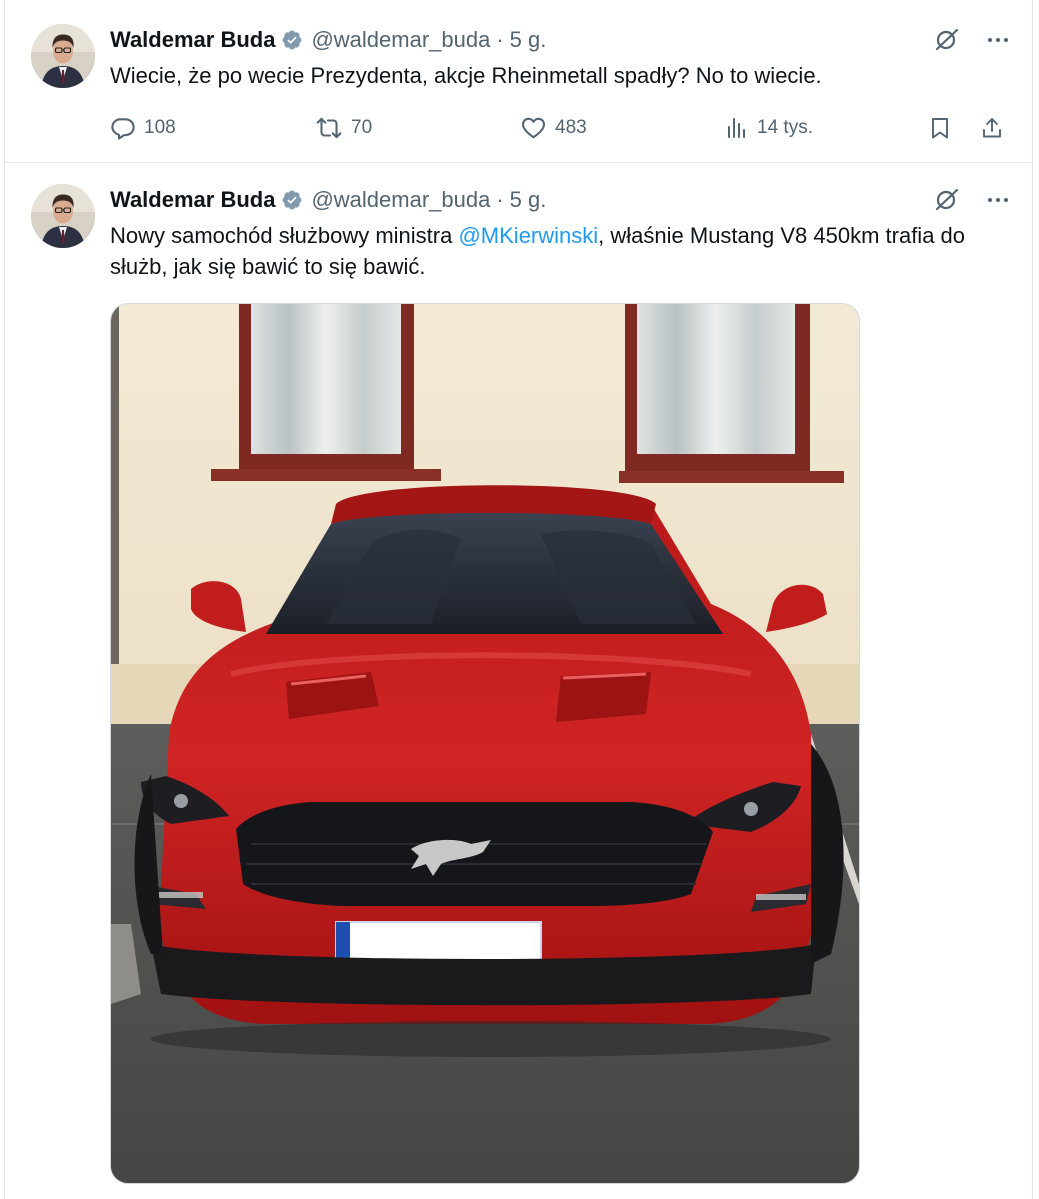 This screenshot has height=1199, width=1039. Describe the element at coordinates (343, 128) in the screenshot. I see `retweet-button: 70` at that location.